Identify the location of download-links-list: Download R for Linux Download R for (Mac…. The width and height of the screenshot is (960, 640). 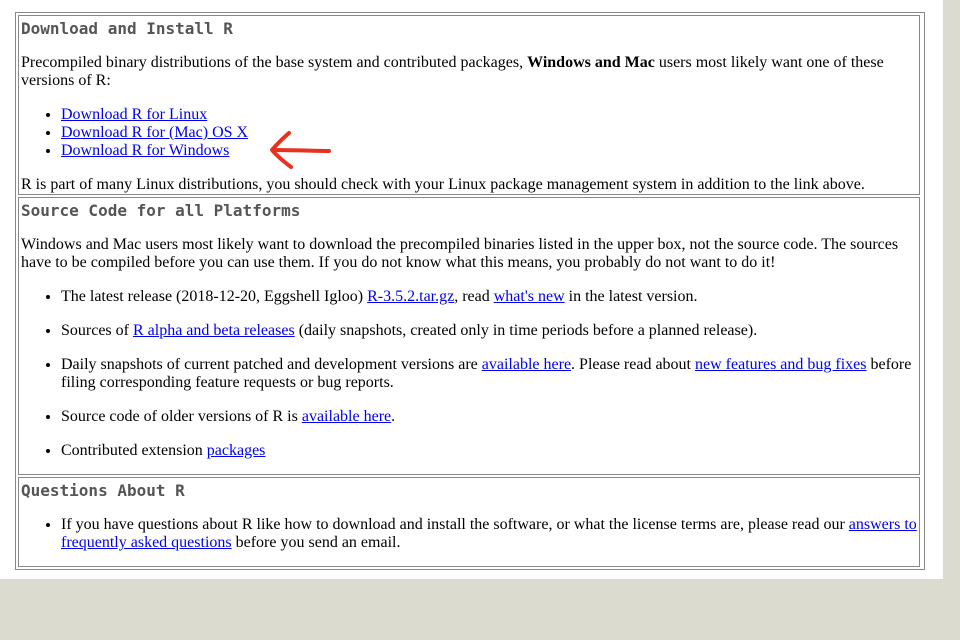
(470, 133).